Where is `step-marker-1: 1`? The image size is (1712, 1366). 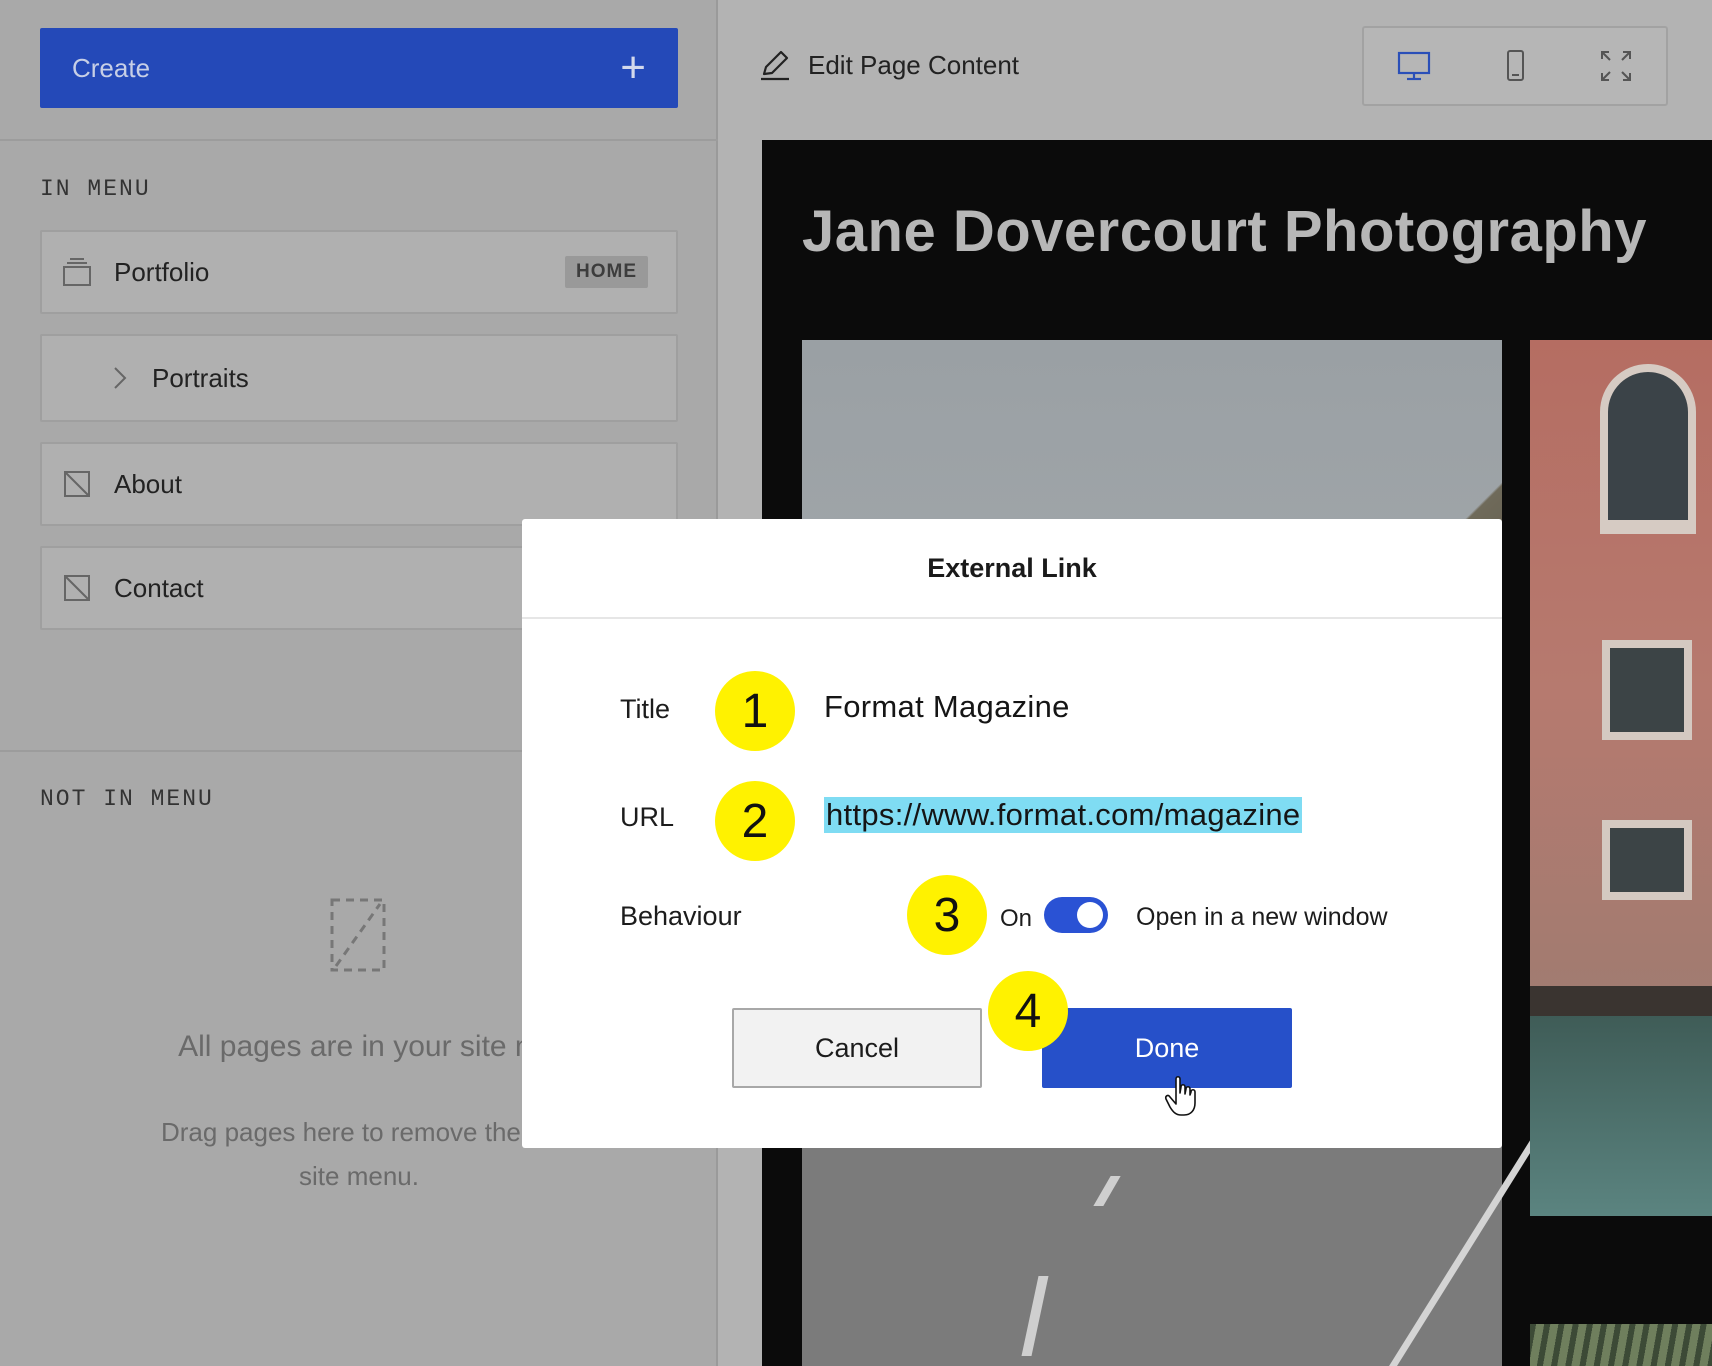
step-marker-1: 1 is located at coordinates (755, 711).